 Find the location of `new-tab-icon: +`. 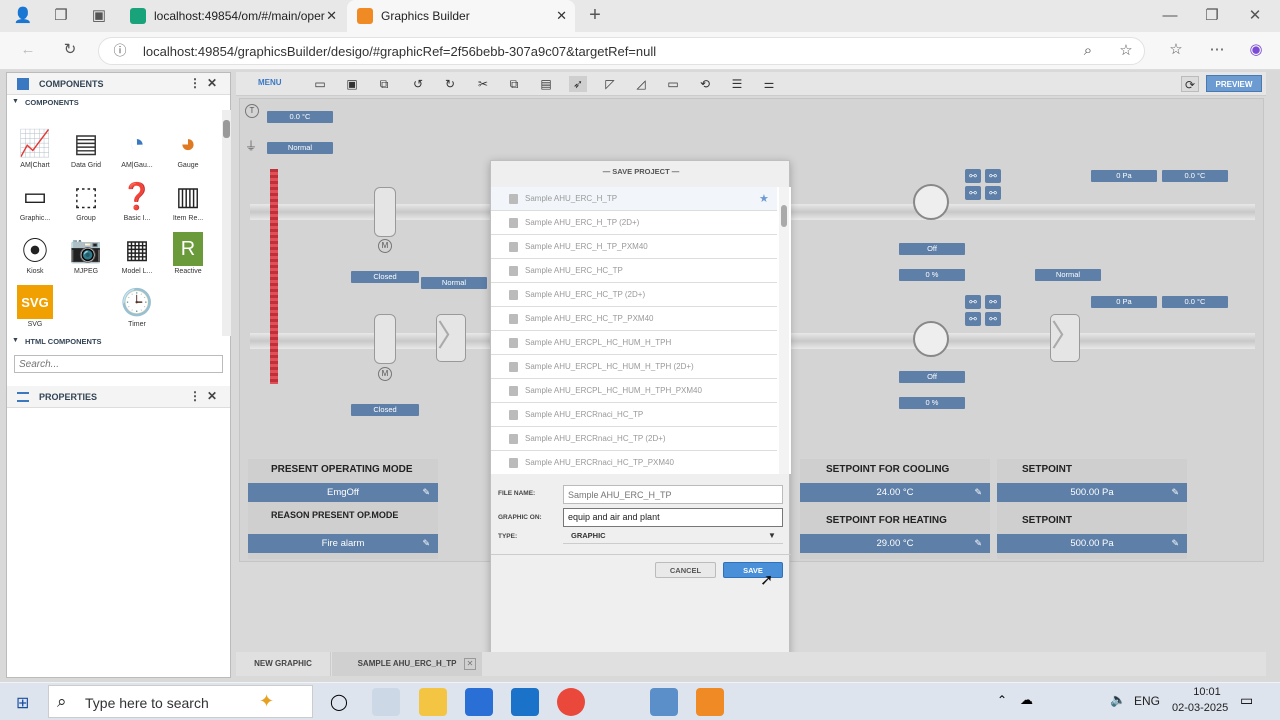

new-tab-icon: + is located at coordinates (595, 15).